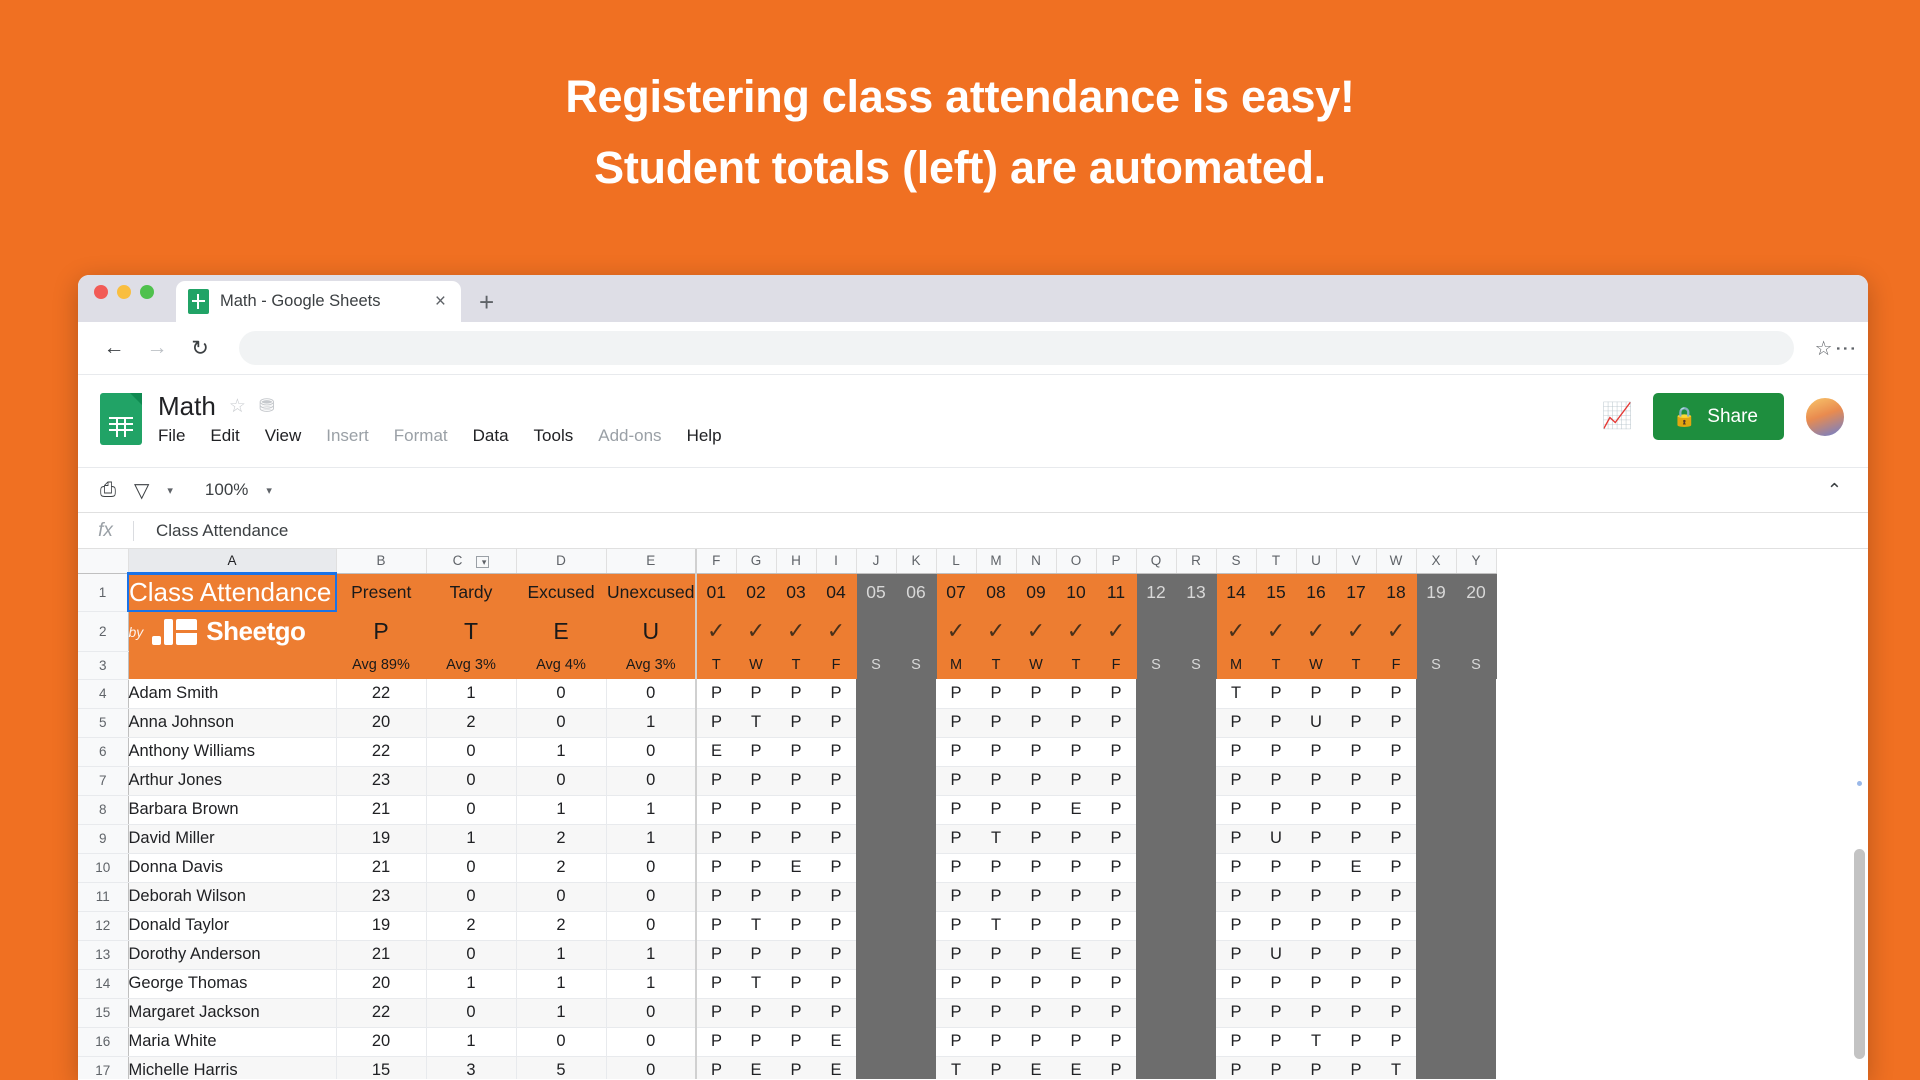 This screenshot has width=1920, height=1080. I want to click on menu-item-format: Format, so click(421, 436).